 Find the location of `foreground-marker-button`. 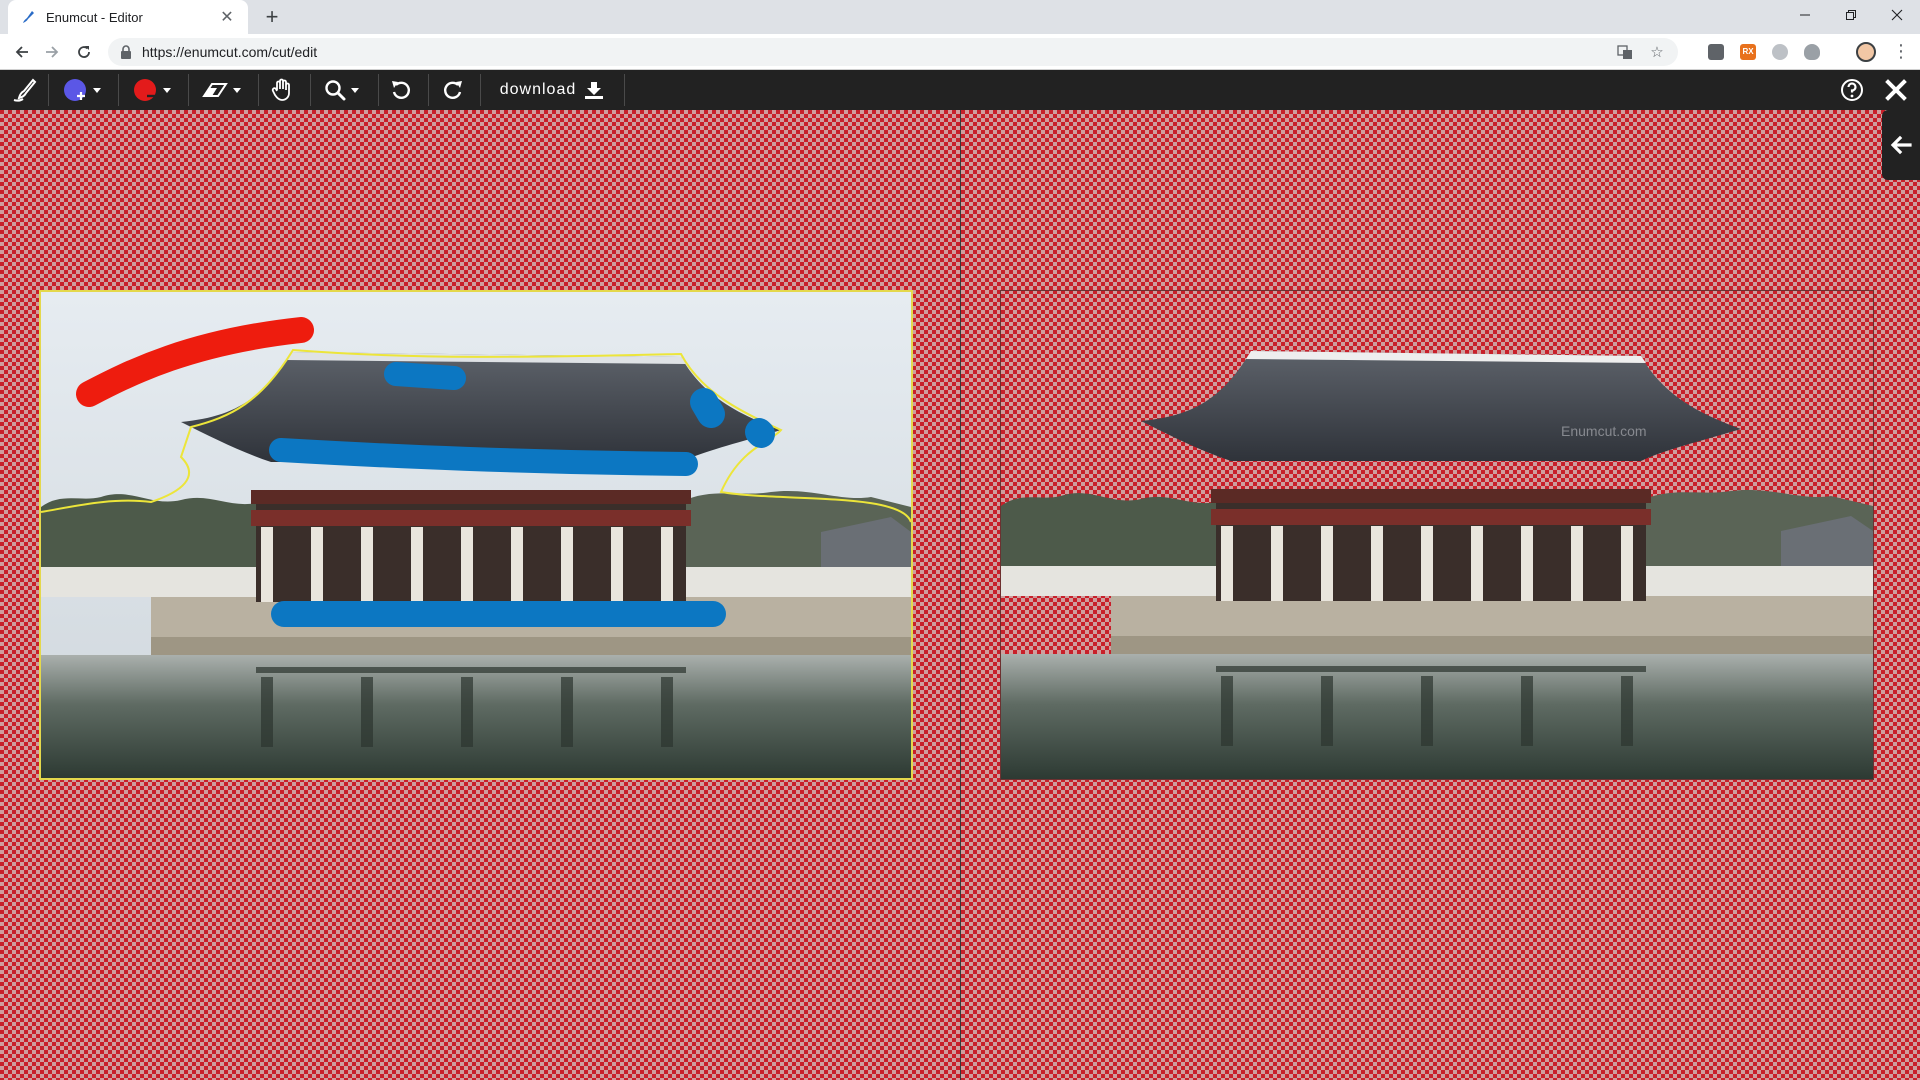

foreground-marker-button is located at coordinates (81, 90).